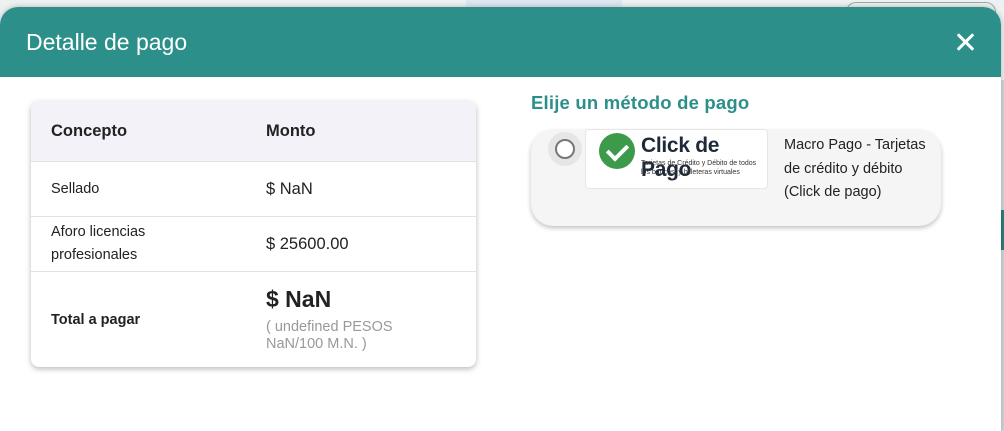 The height and width of the screenshot is (431, 1004). Describe the element at coordinates (98, 243) in the screenshot. I see `row-concept: Aforo licencias profesionales` at that location.